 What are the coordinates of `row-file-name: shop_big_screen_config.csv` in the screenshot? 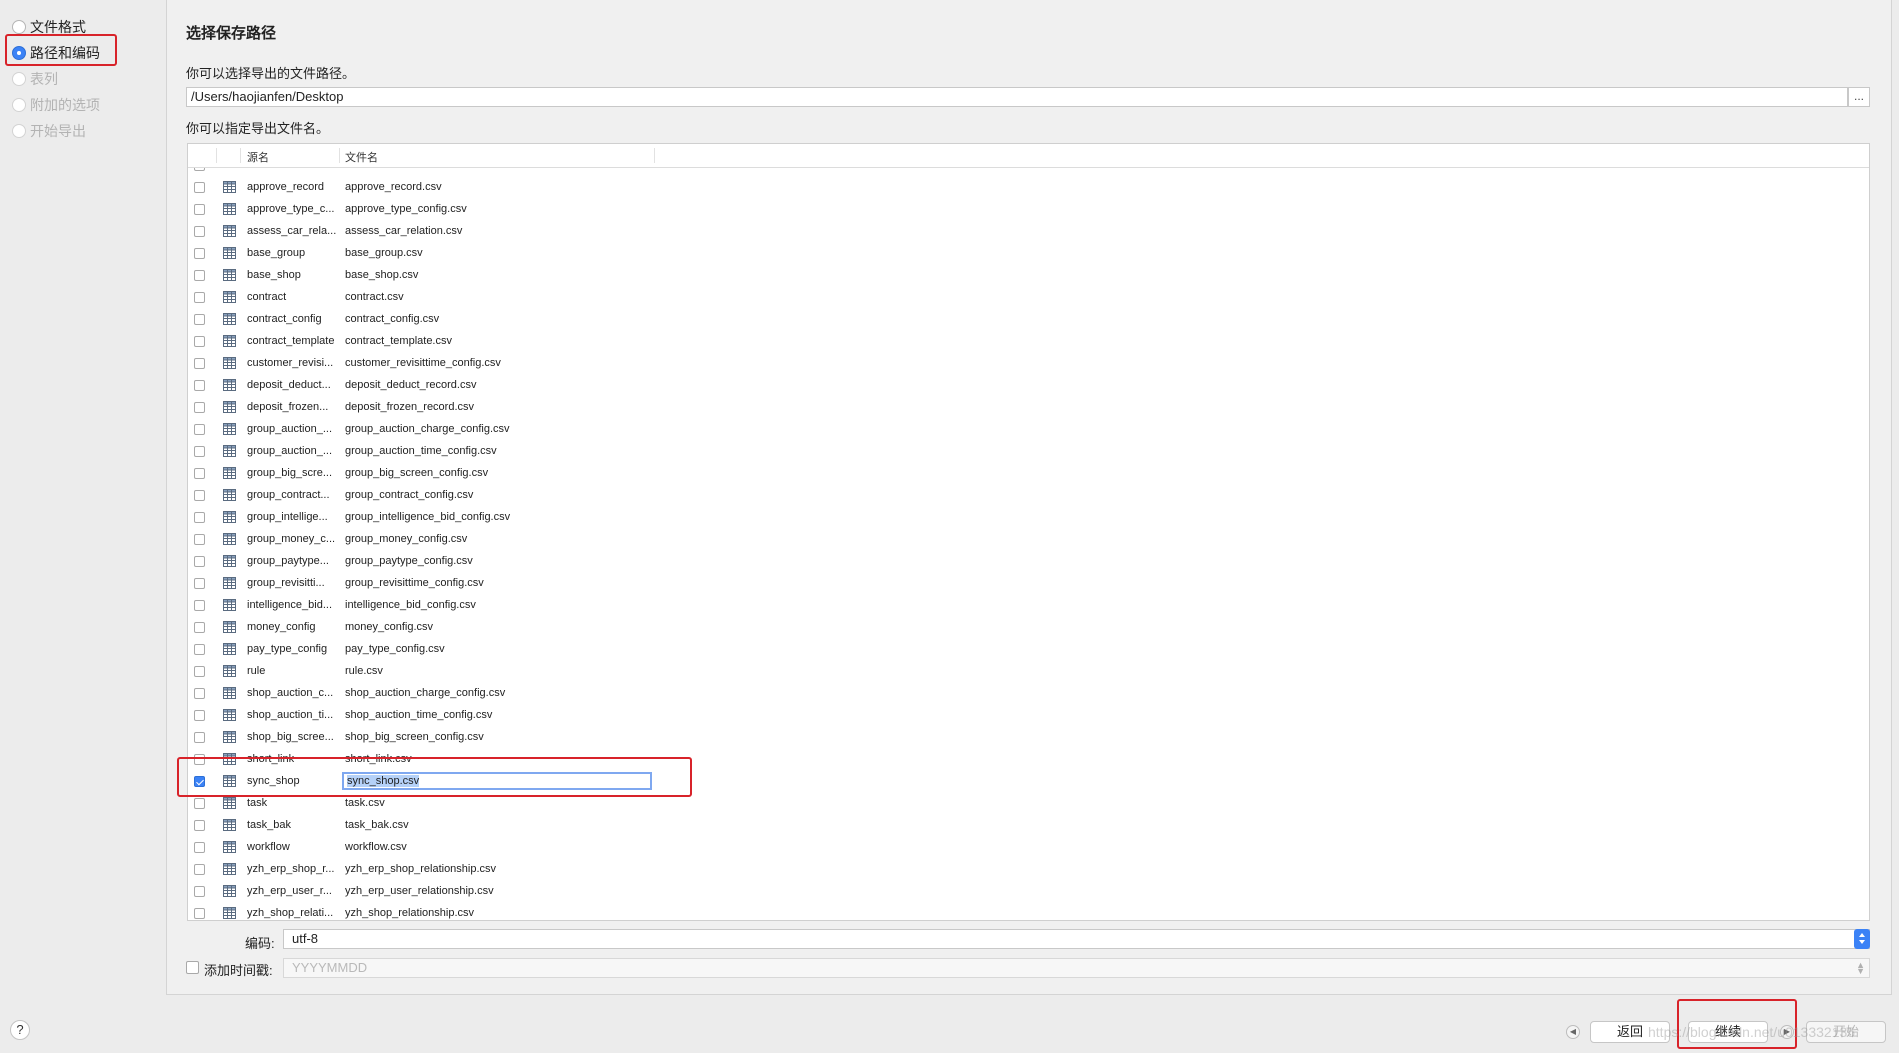 It's located at (414, 737).